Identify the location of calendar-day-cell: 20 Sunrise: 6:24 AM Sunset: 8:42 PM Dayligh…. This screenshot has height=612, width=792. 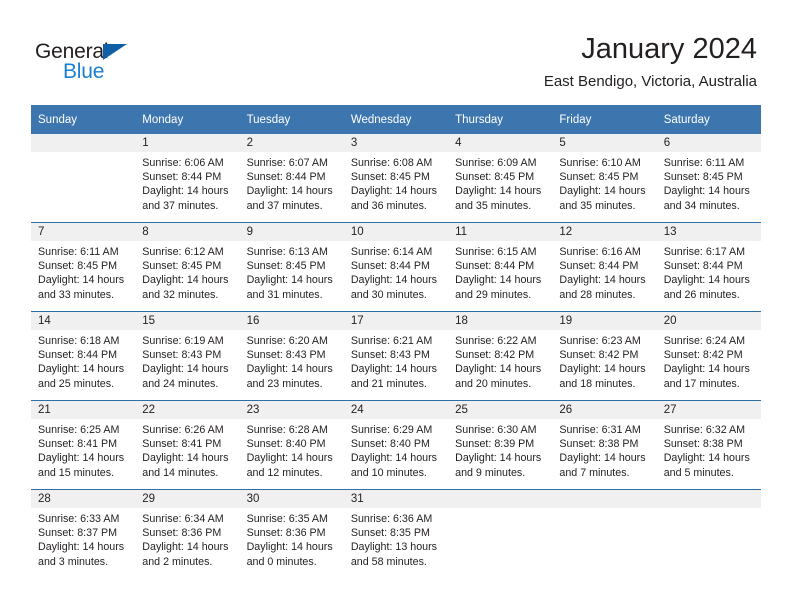
(708, 356).